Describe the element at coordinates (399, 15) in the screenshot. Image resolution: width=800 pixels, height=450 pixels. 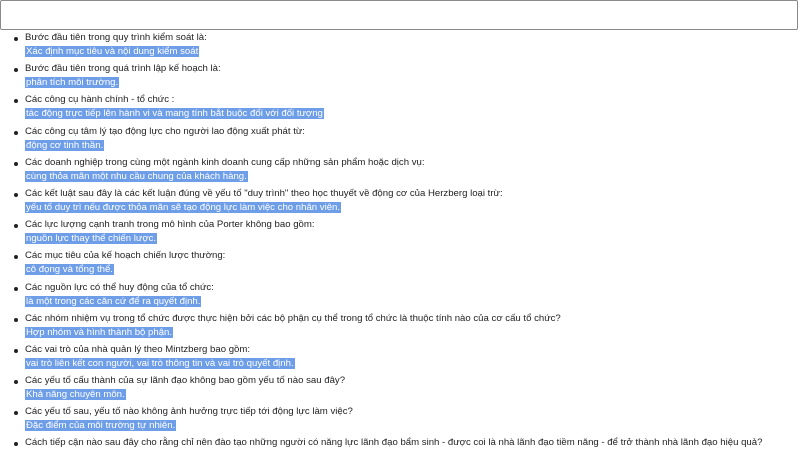
I see `search-input` at that location.